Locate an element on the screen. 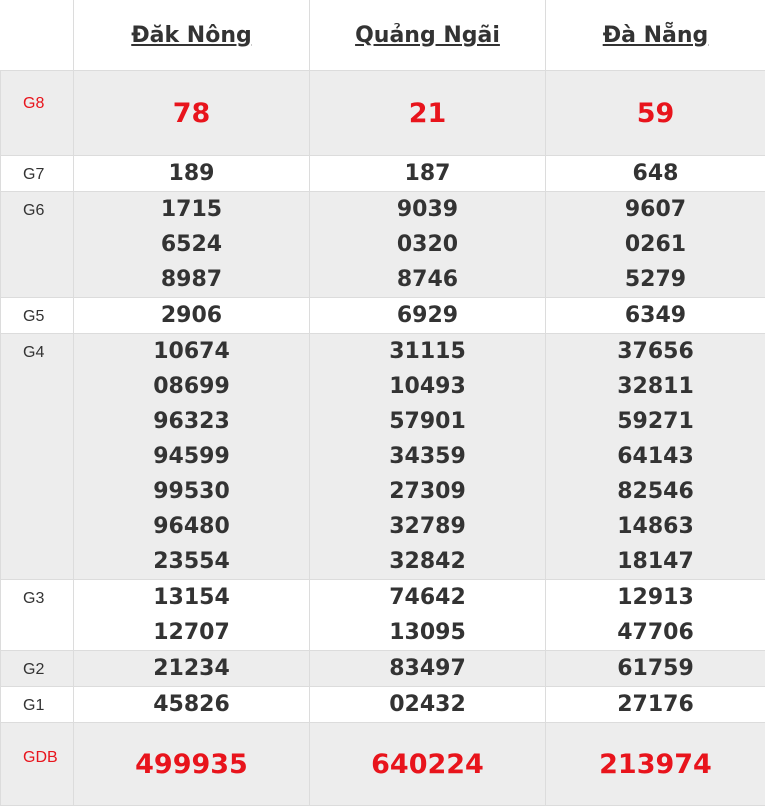  prize-cell: 6929 is located at coordinates (428, 316).